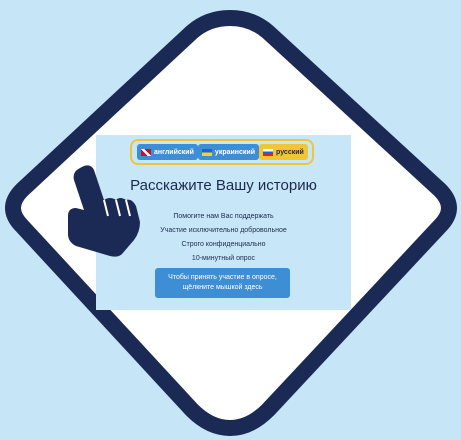 Image resolution: width=461 pixels, height=440 pixels. I want to click on language-selector: английский украинский русский, so click(222, 152).